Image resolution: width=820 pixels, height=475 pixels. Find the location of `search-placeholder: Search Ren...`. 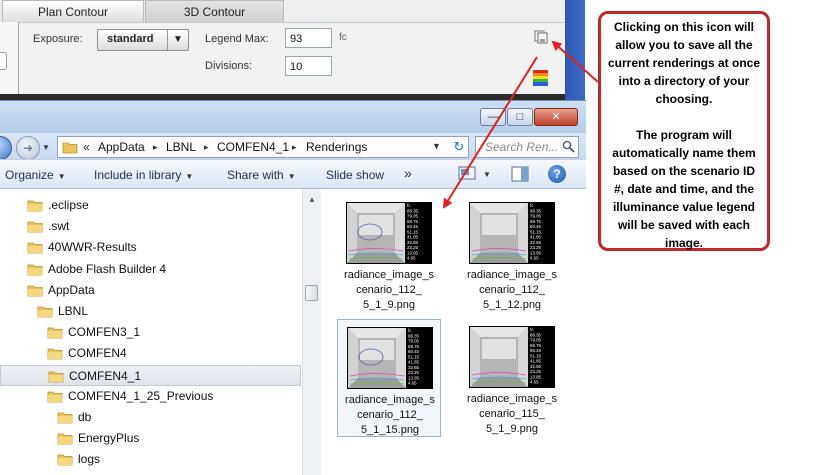

search-placeholder: Search Ren... is located at coordinates (522, 147).